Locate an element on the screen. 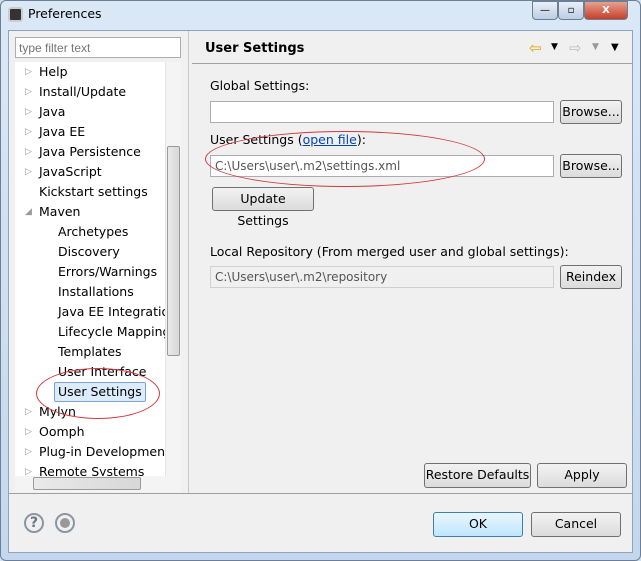 The width and height of the screenshot is (641, 561). tree-item: Maven is located at coordinates (59, 212).